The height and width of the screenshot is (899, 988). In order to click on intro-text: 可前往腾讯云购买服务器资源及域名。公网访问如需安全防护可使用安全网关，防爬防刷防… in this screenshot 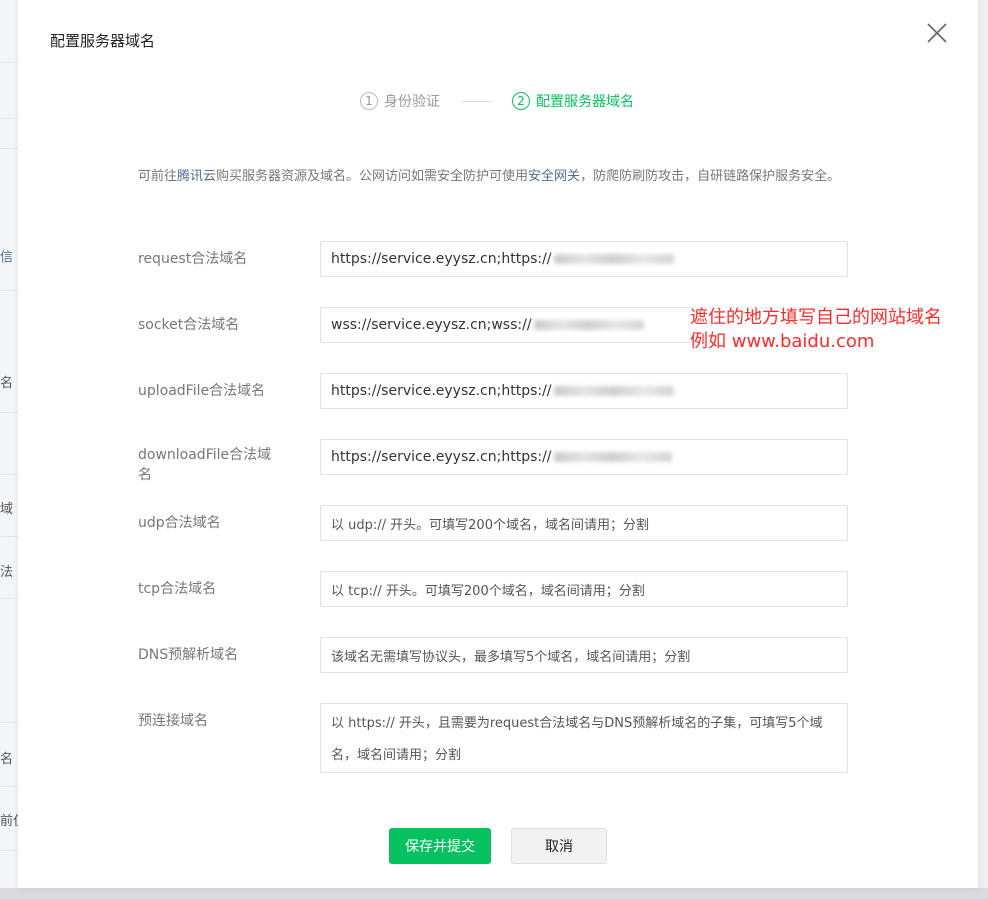, I will do `click(498, 177)`.